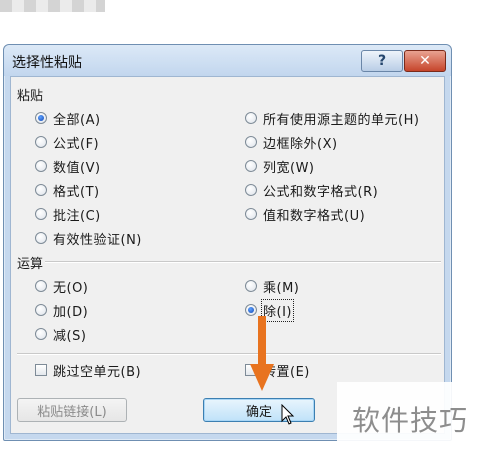 The width and height of the screenshot is (483, 455). What do you see at coordinates (229, 354) in the screenshot?
I see `checkbox-separator` at bounding box center [229, 354].